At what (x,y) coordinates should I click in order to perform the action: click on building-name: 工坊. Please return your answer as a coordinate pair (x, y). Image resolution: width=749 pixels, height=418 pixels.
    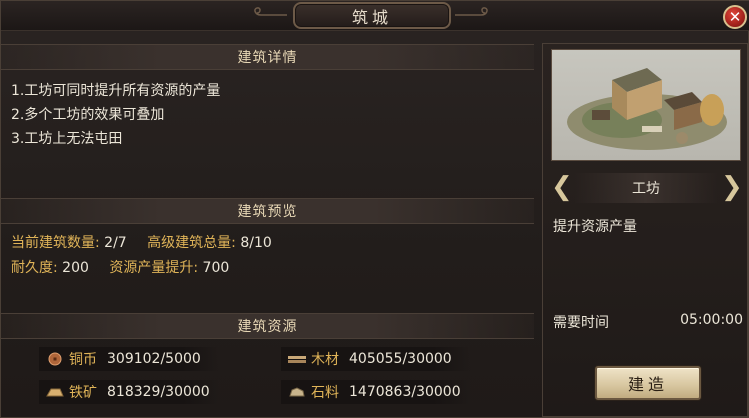
    Looking at the image, I should click on (646, 188).